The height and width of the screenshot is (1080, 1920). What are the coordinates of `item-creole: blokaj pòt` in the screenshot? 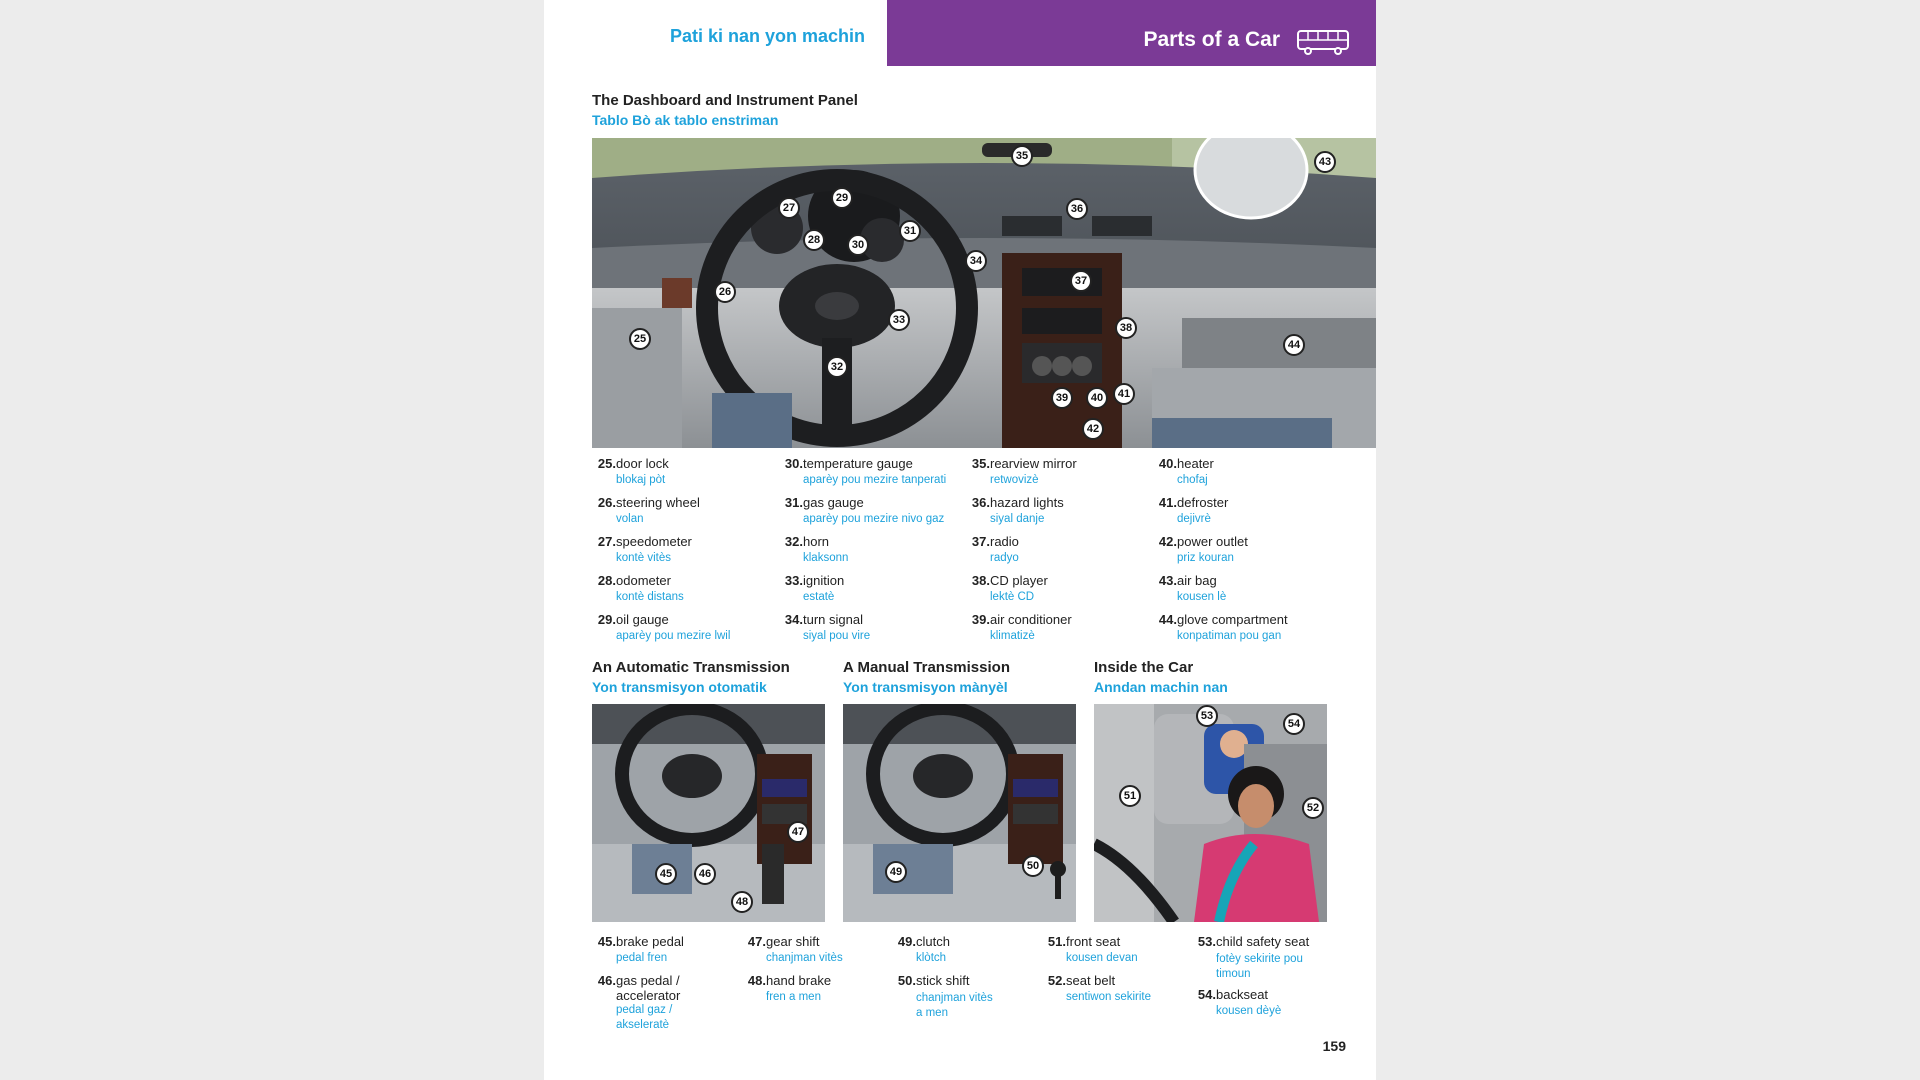 It's located at (641, 480).